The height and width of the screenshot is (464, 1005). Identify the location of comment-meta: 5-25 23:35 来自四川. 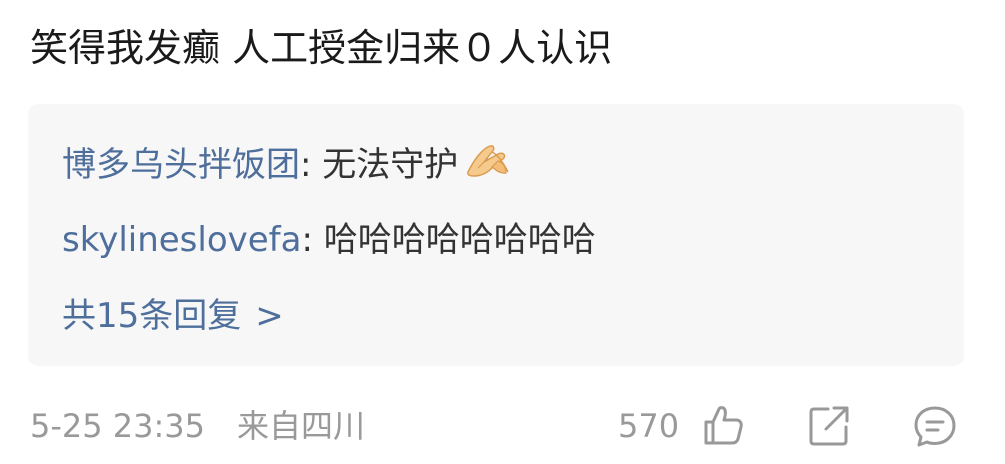
(197, 426).